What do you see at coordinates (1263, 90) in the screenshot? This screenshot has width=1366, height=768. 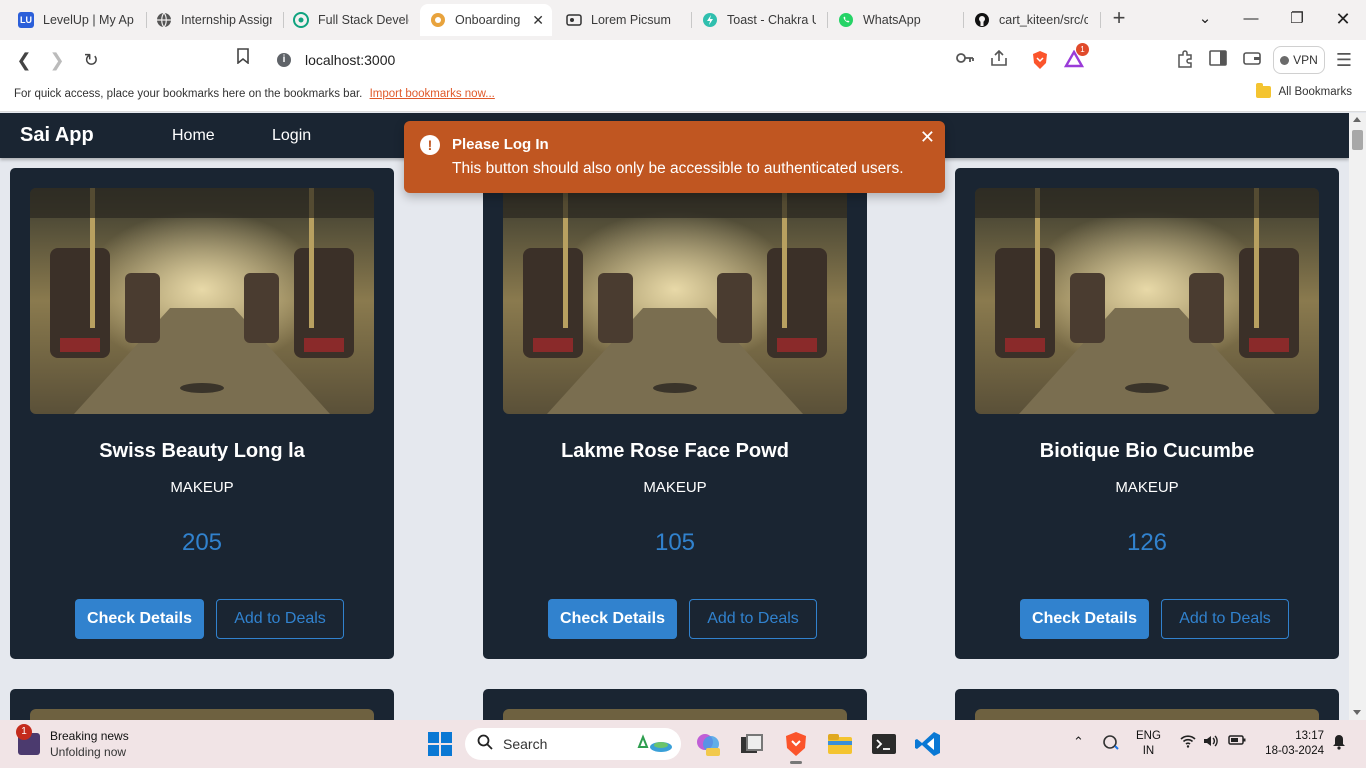 I see `folder-icon` at bounding box center [1263, 90].